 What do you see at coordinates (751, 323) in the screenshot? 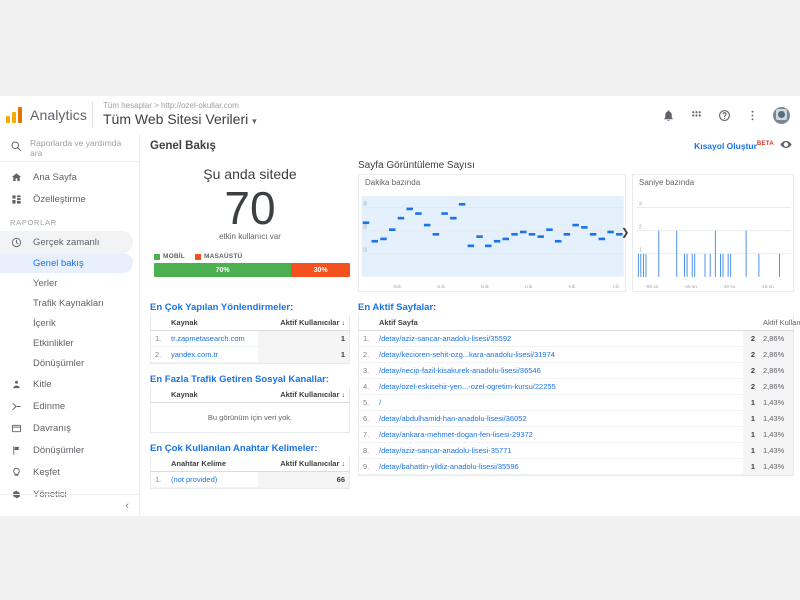
I see `col-users-count` at bounding box center [751, 323].